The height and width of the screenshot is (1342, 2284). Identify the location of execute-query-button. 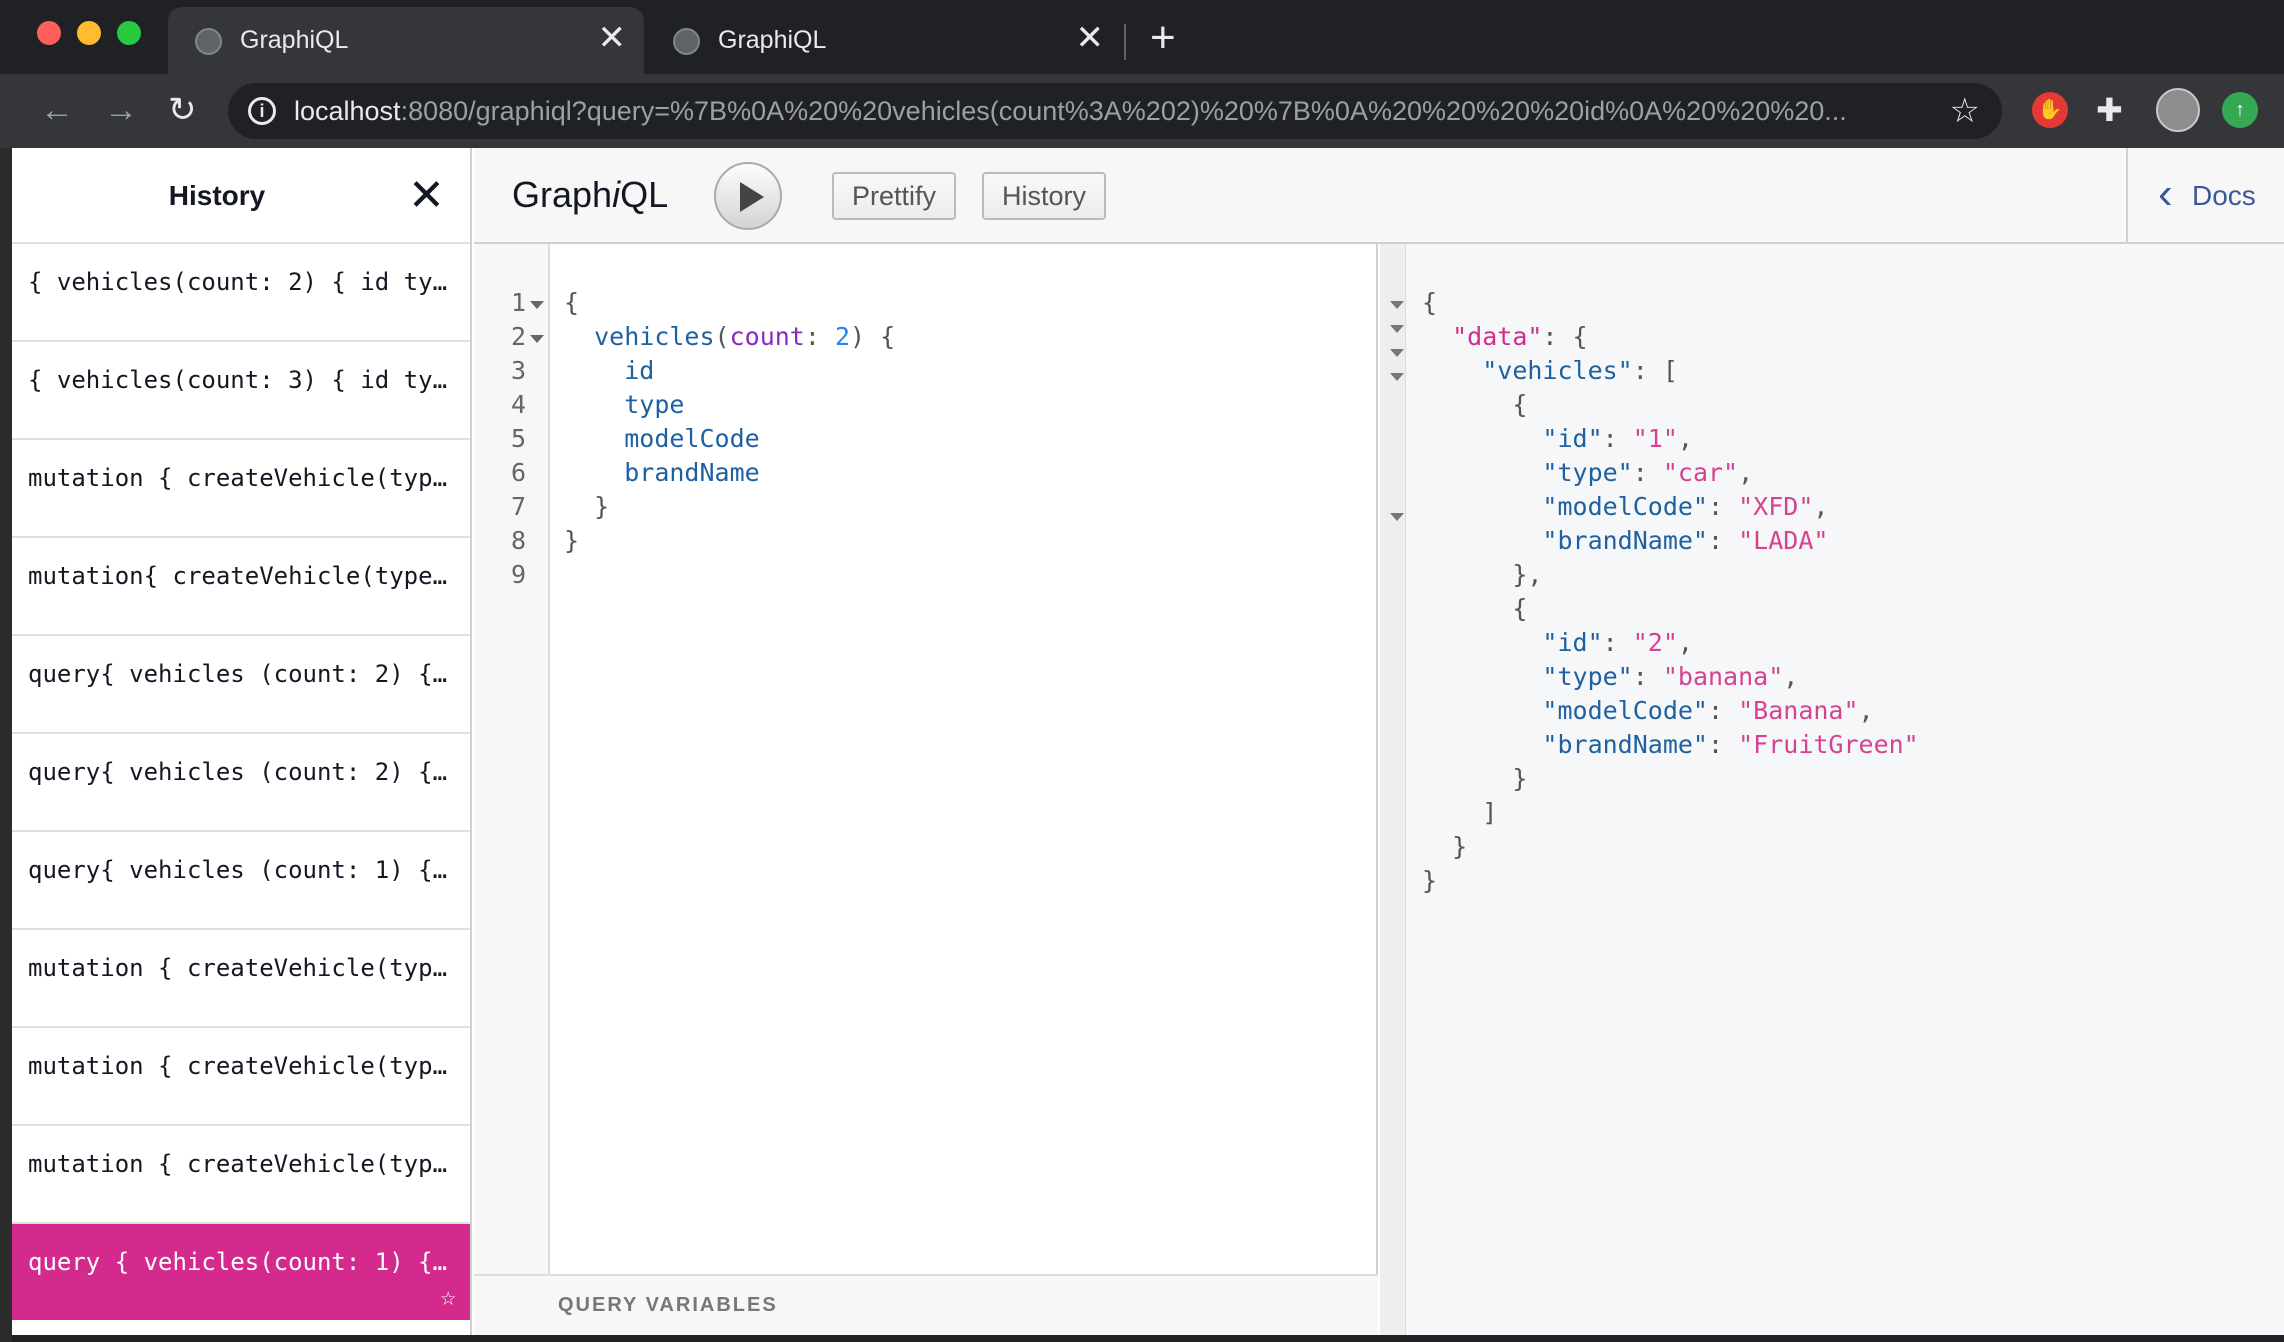
(748, 196).